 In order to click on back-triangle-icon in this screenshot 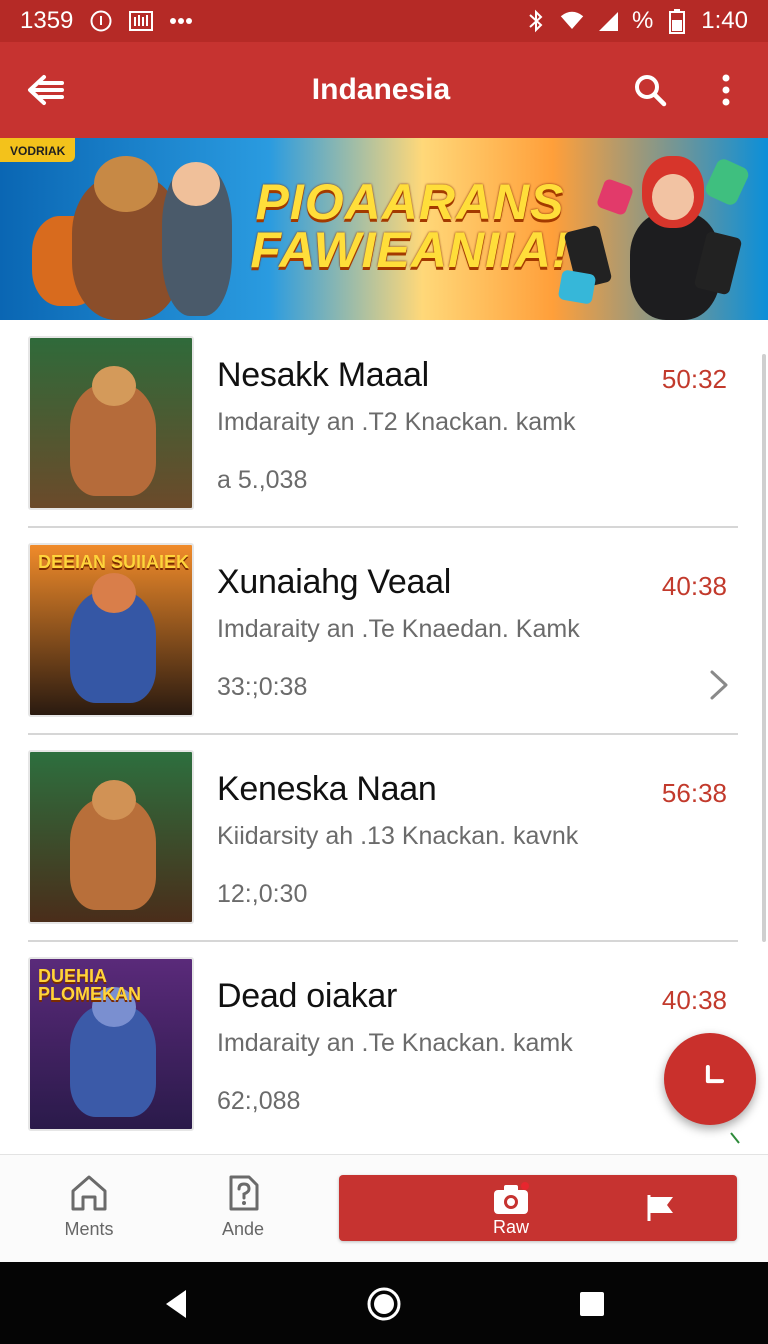, I will do `click(176, 1304)`.